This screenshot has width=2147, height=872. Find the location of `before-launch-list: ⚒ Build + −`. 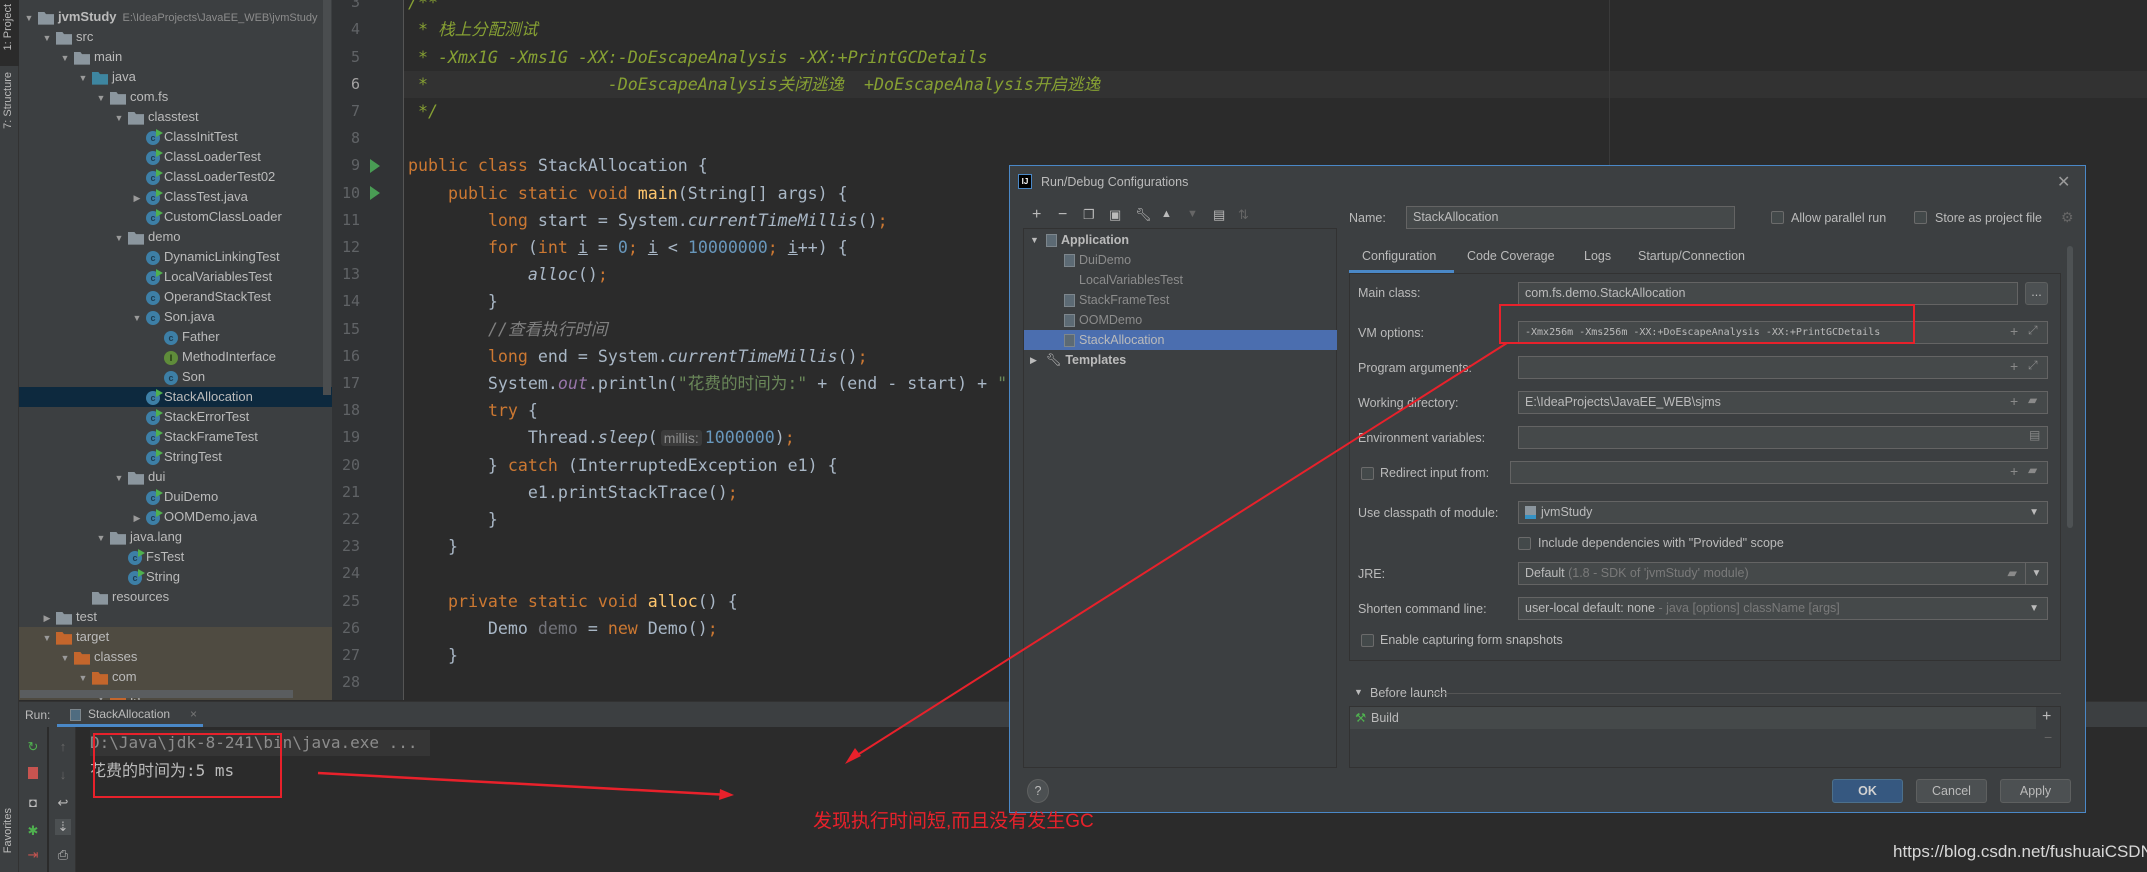

before-launch-list: ⚒ Build + − is located at coordinates (1705, 737).